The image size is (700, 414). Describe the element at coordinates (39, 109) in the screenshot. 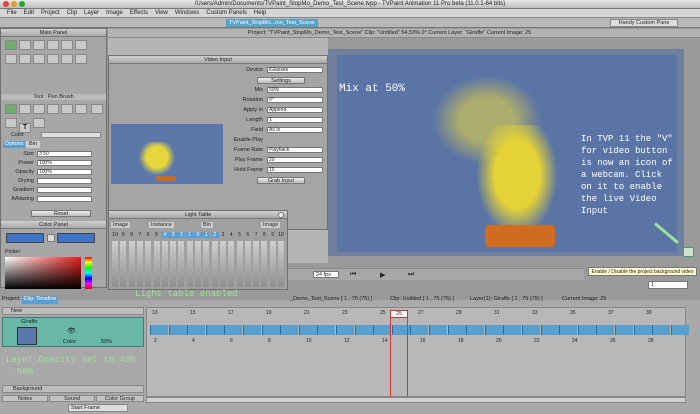

I see `marker-brush-icon` at that location.